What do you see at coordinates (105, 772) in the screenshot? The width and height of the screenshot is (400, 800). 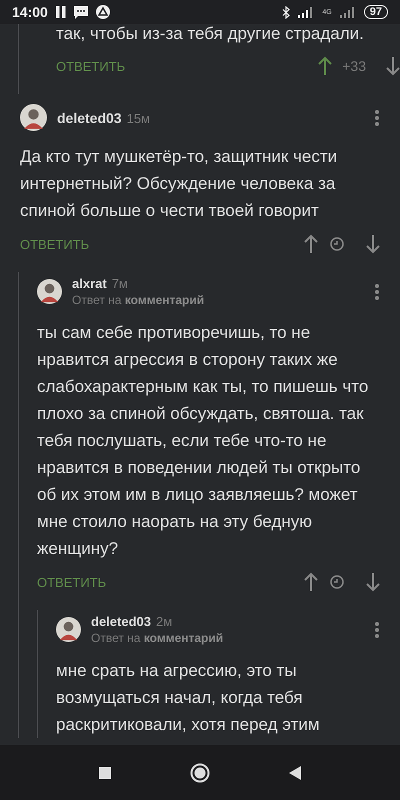 I see `recent-apps-icon` at bounding box center [105, 772].